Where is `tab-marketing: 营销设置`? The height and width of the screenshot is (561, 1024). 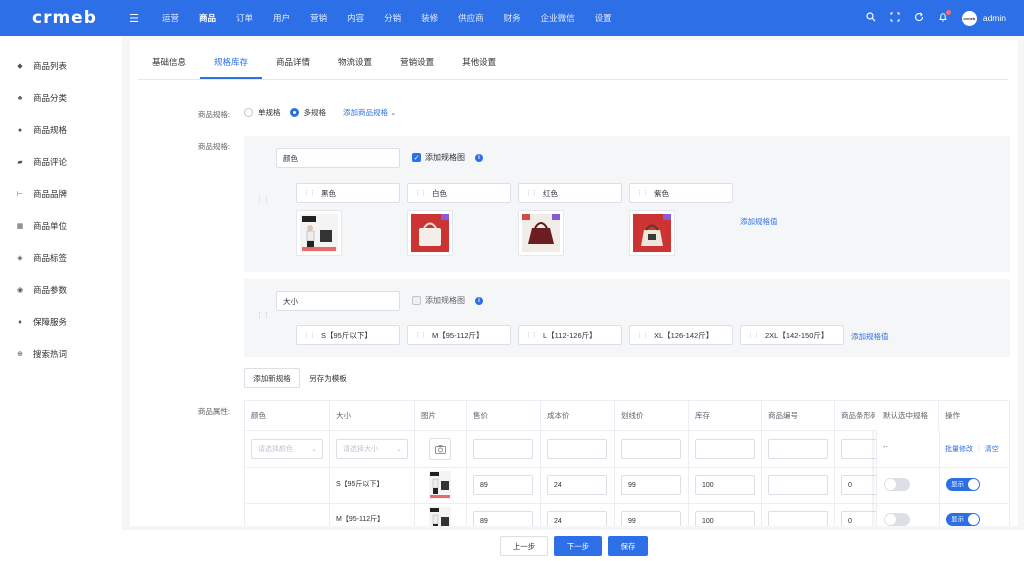
tab-marketing: 营销设置 is located at coordinates (417, 62).